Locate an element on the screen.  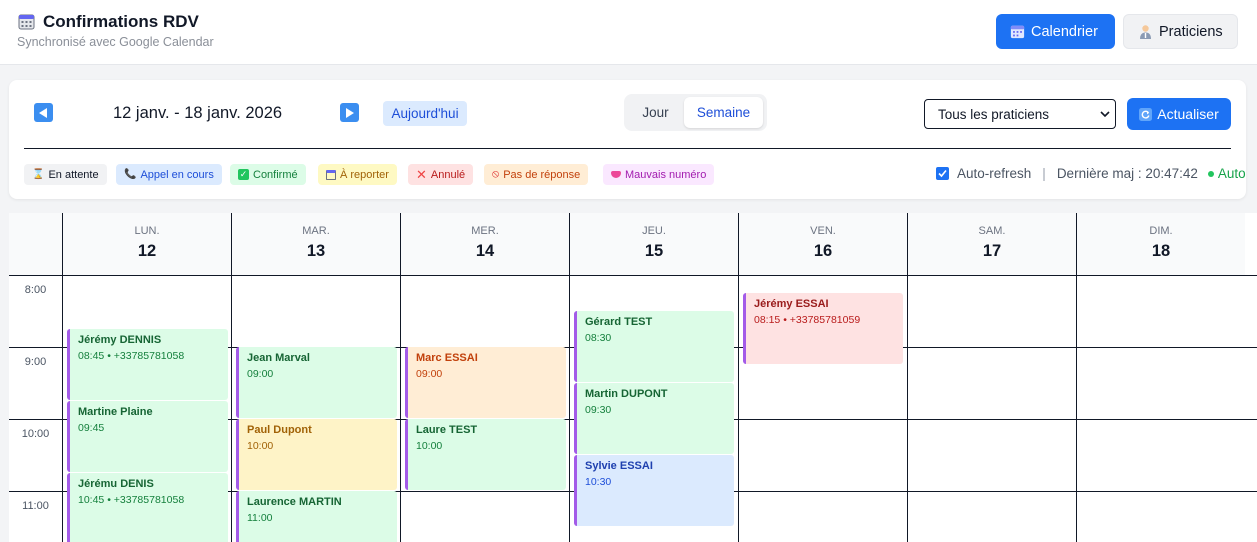
auto-refresh-checkbox is located at coordinates (942, 173).